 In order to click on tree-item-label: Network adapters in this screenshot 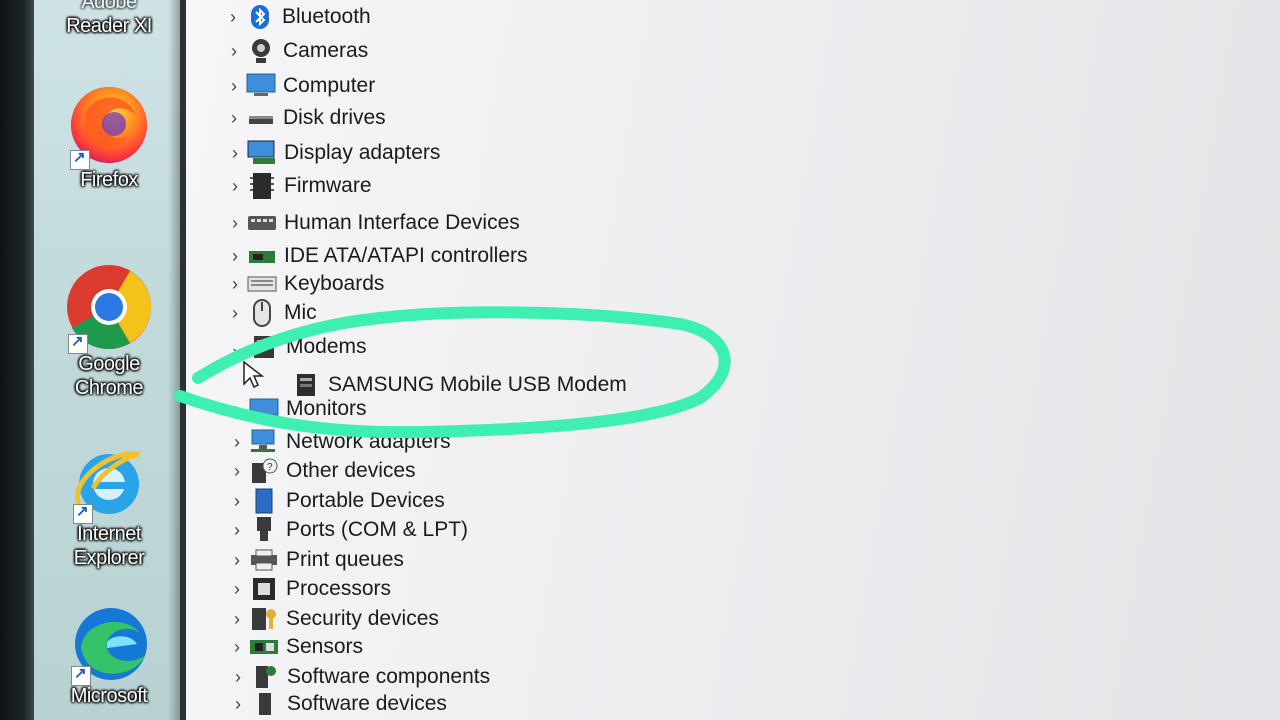, I will do `click(368, 441)`.